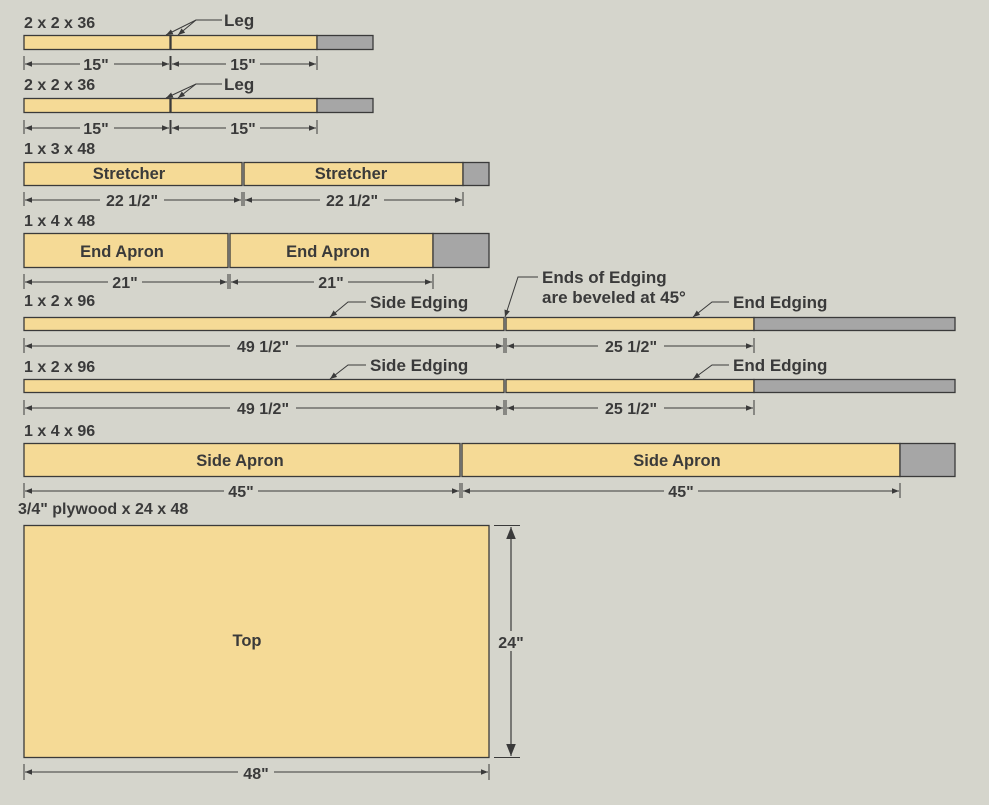 This screenshot has height=805, width=989. Describe the element at coordinates (604, 277) in the screenshot. I see `callout-label: Ends of Edging` at that location.